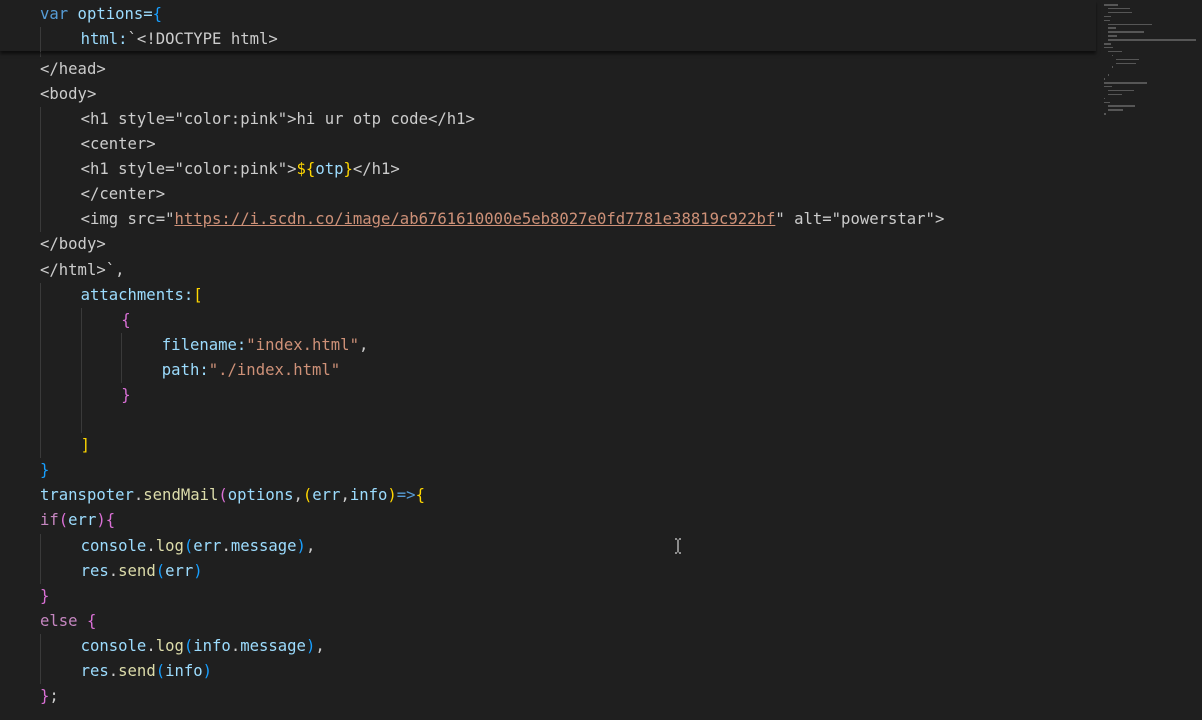 This screenshot has height=720, width=1202. I want to click on code-line: console.log(info.message),, so click(548, 646).